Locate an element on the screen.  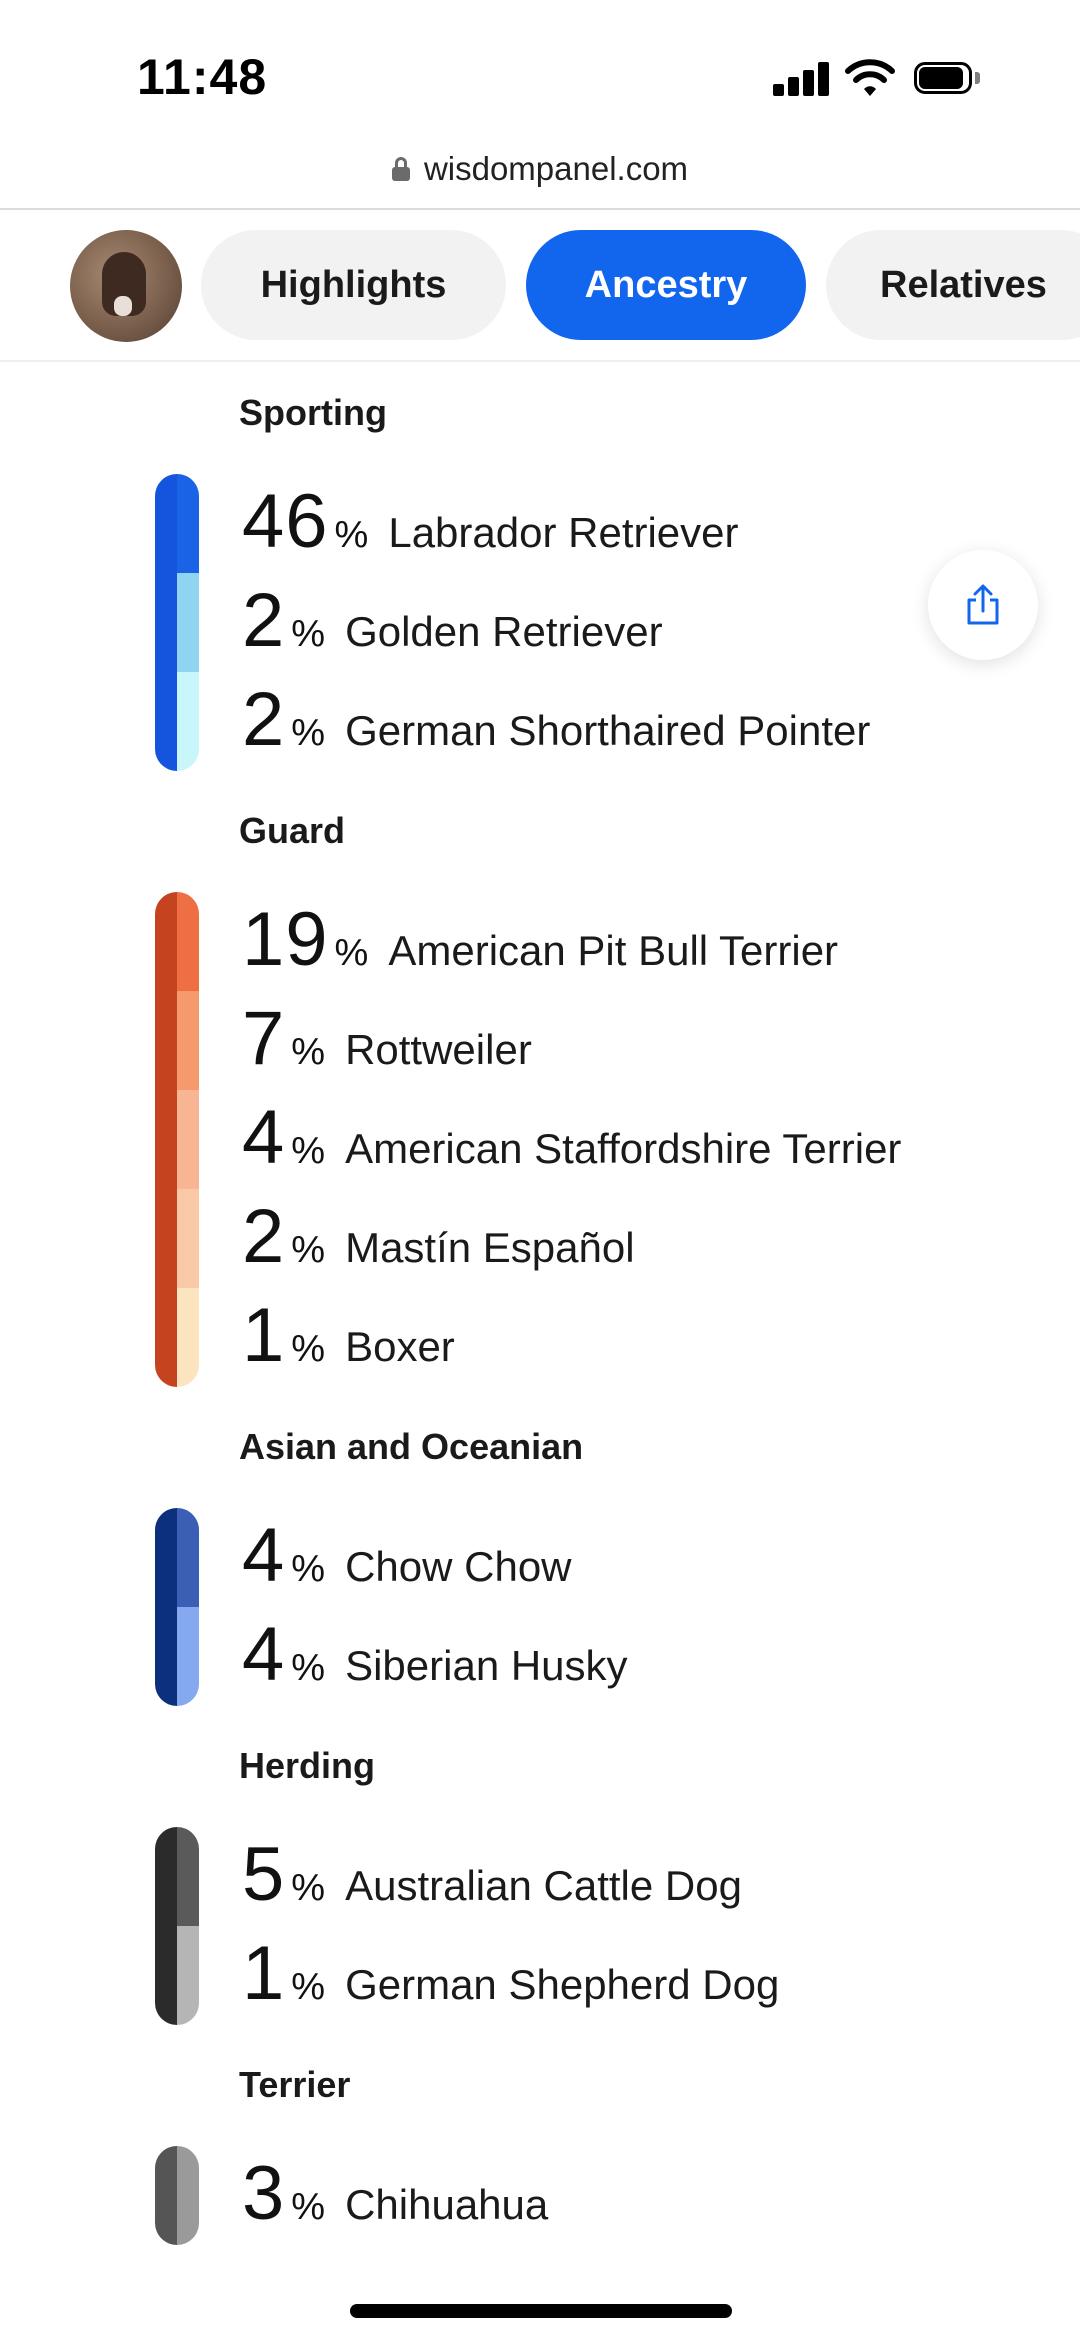
cellular-signal-icon is located at coordinates (801, 79).